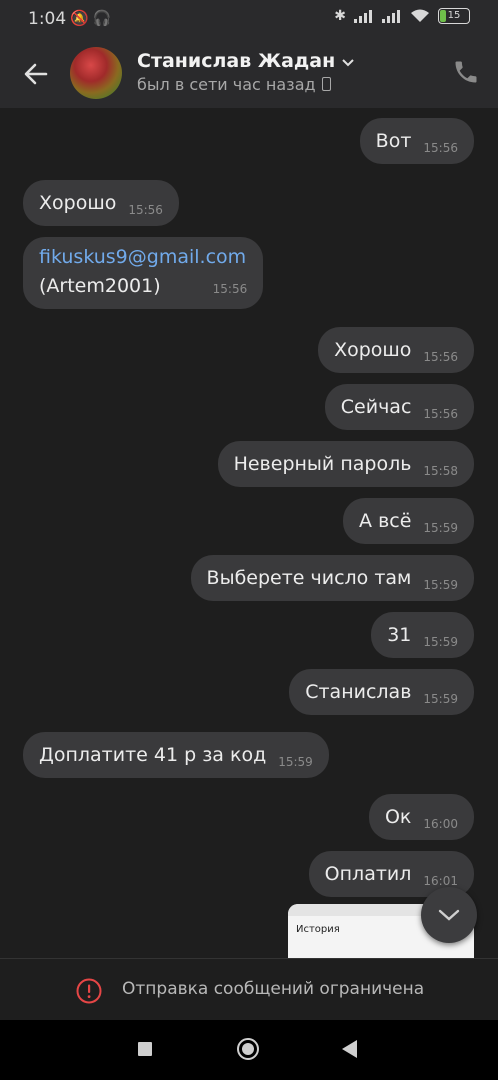 This screenshot has width=498, height=1080. Describe the element at coordinates (421, 817) in the screenshot. I see `message-out: Ок 16:00` at that location.